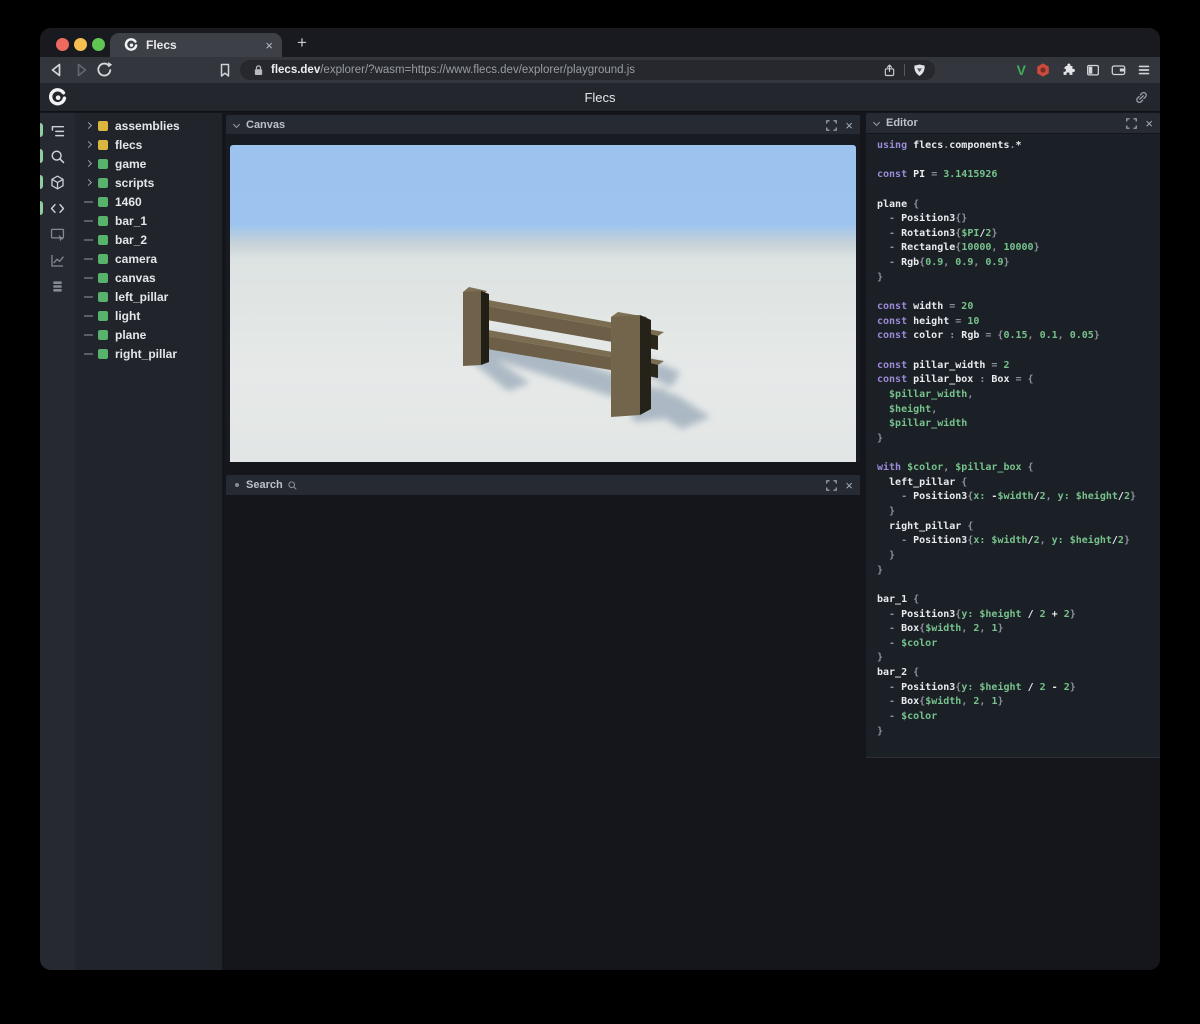 This screenshot has width=1200, height=1024. I want to click on fence-right-pillar, so click(631, 364).